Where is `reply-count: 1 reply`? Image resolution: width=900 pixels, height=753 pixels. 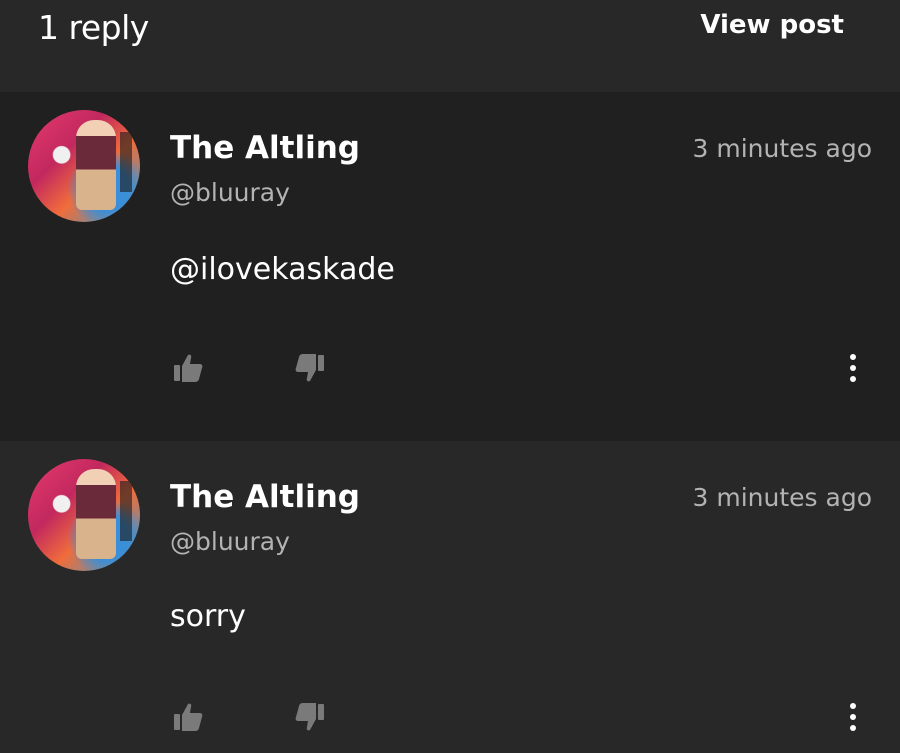
reply-count: 1 reply is located at coordinates (93, 27).